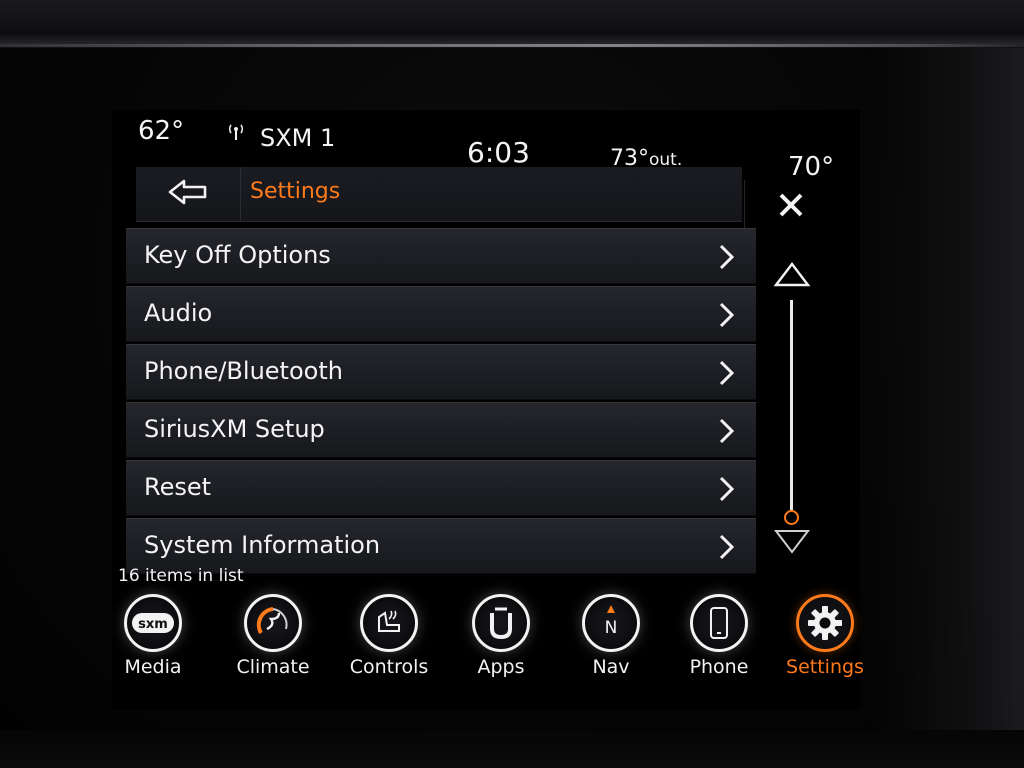 The image size is (1024, 768). Describe the element at coordinates (611, 628) in the screenshot. I see `compass-letter: N` at that location.